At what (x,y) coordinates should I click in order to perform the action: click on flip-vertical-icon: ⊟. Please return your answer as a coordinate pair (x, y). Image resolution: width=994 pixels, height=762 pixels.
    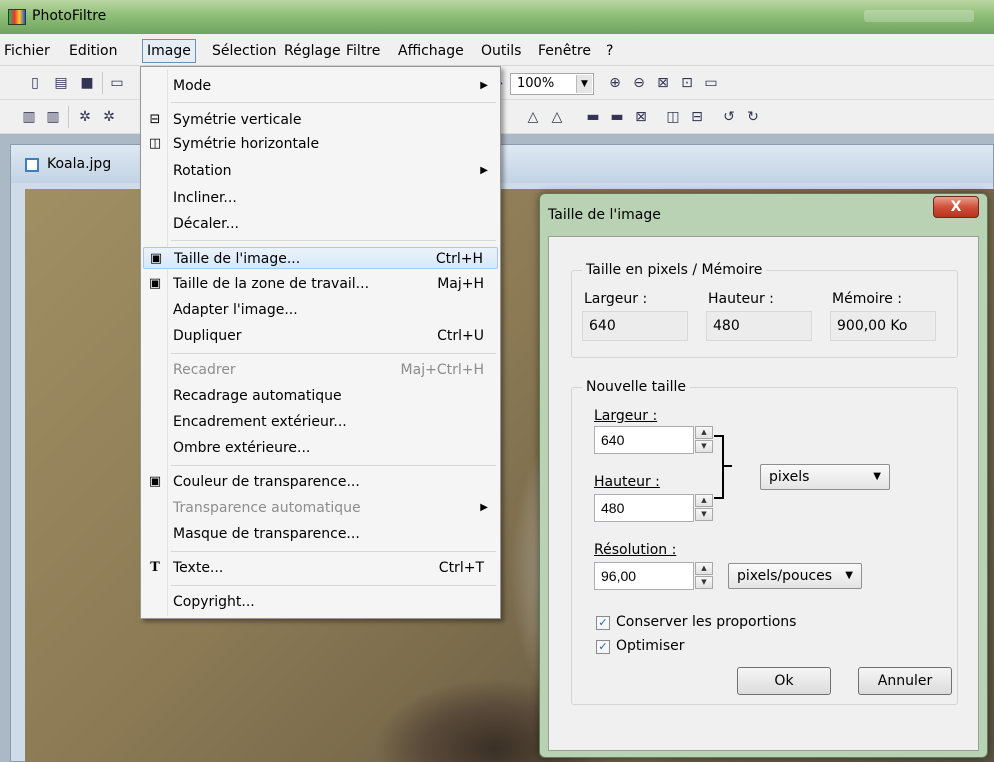
    Looking at the image, I should click on (697, 117).